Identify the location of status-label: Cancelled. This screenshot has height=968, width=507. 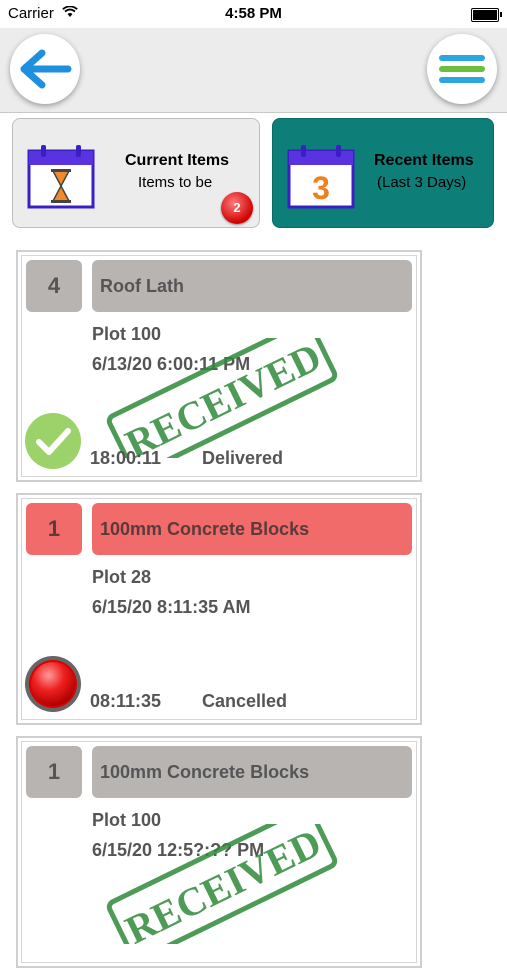
(245, 701).